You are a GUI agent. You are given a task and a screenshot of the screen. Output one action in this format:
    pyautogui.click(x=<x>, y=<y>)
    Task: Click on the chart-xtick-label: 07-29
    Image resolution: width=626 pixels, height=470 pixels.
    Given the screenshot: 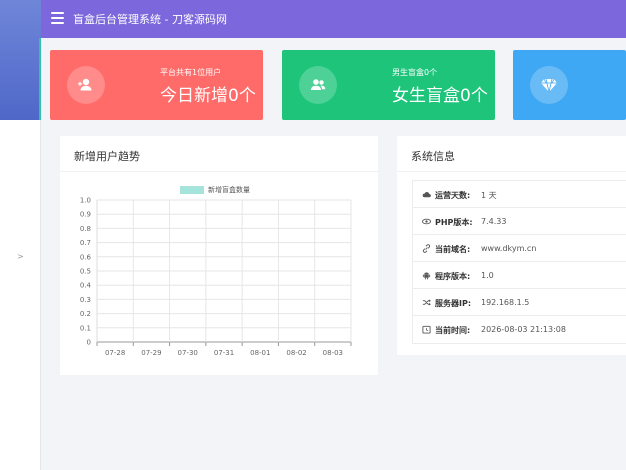 What is the action you would take?
    pyautogui.click(x=151, y=353)
    